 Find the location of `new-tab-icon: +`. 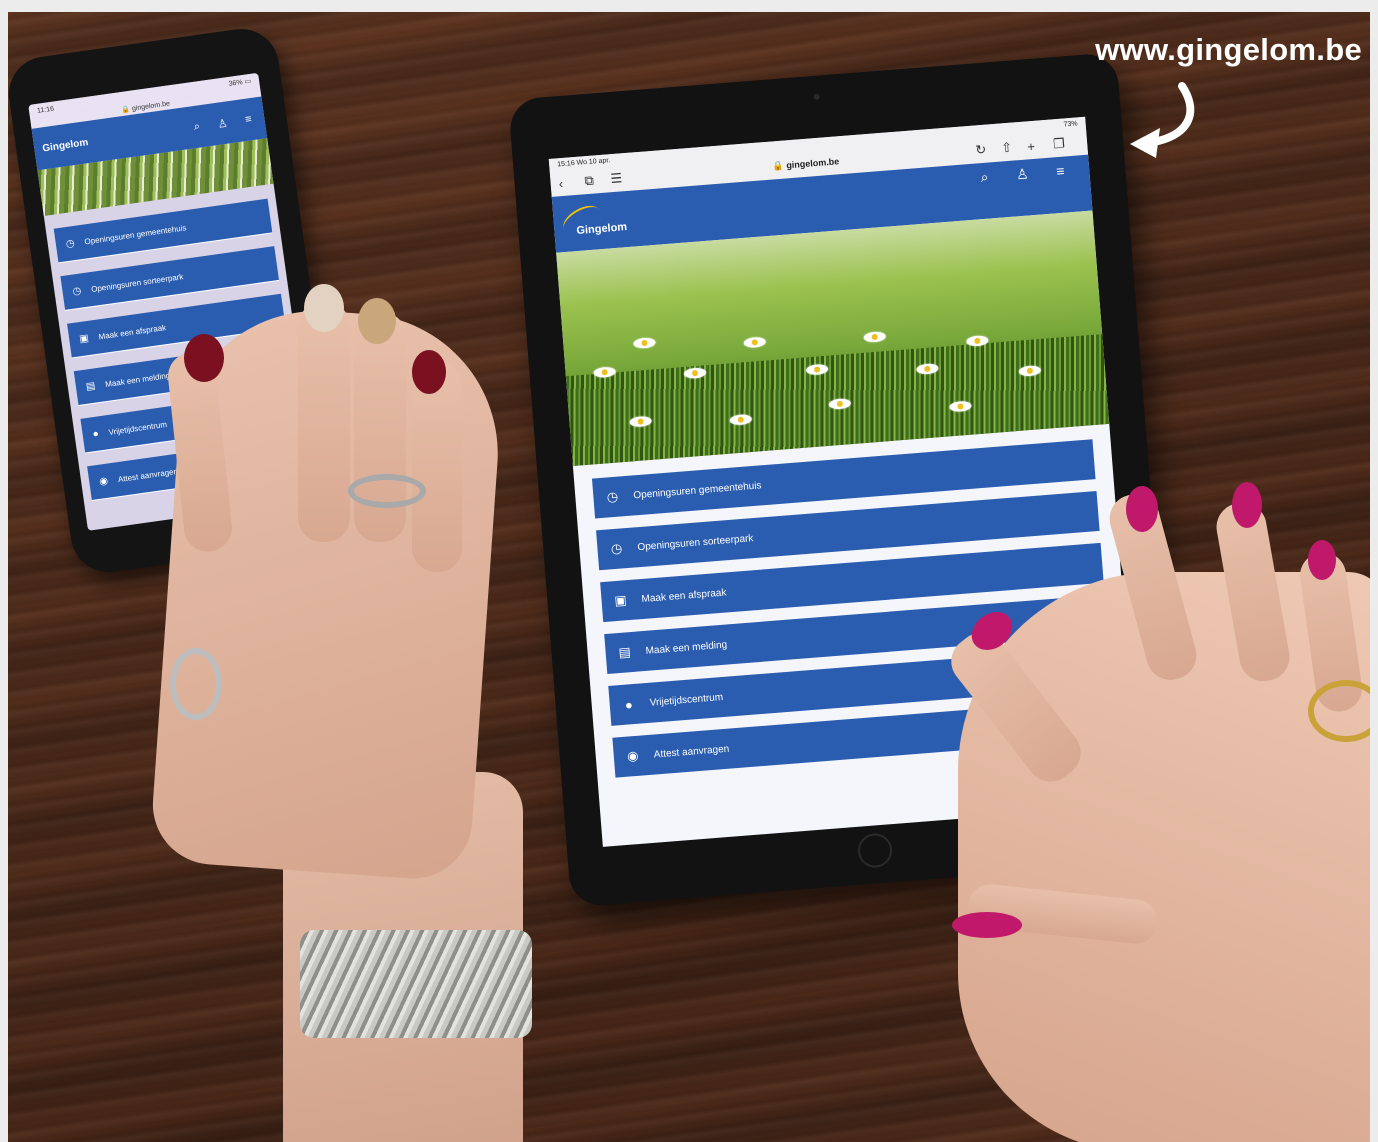

new-tab-icon: + is located at coordinates (1040, 145).